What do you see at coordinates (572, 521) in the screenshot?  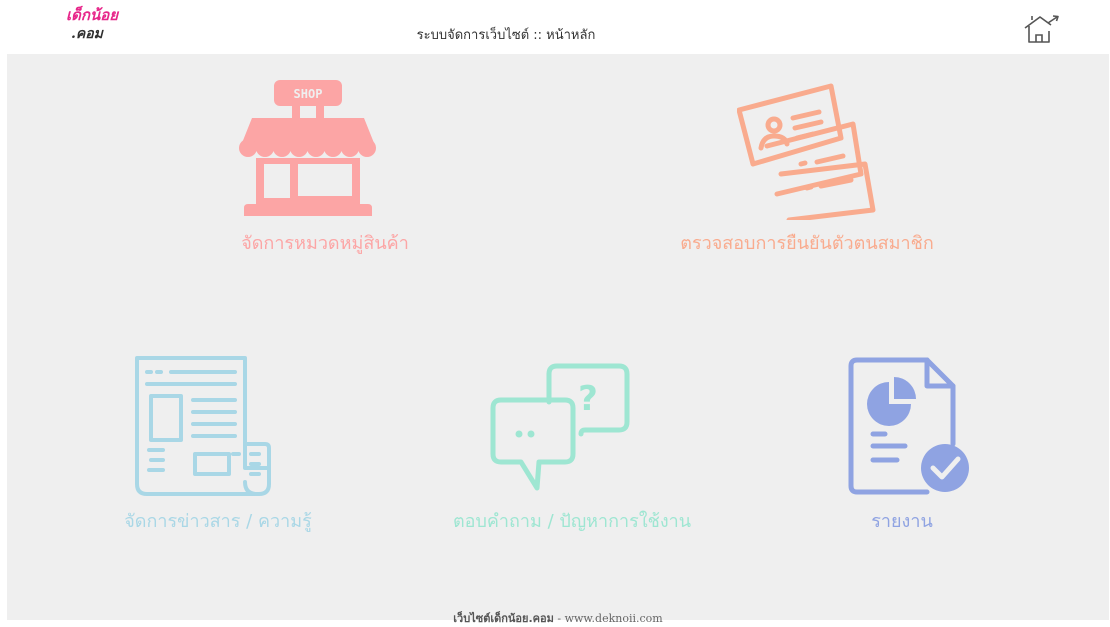 I see `menu-label-qa: ตอบคำถาม / ปัญหาการใช้งาน` at bounding box center [572, 521].